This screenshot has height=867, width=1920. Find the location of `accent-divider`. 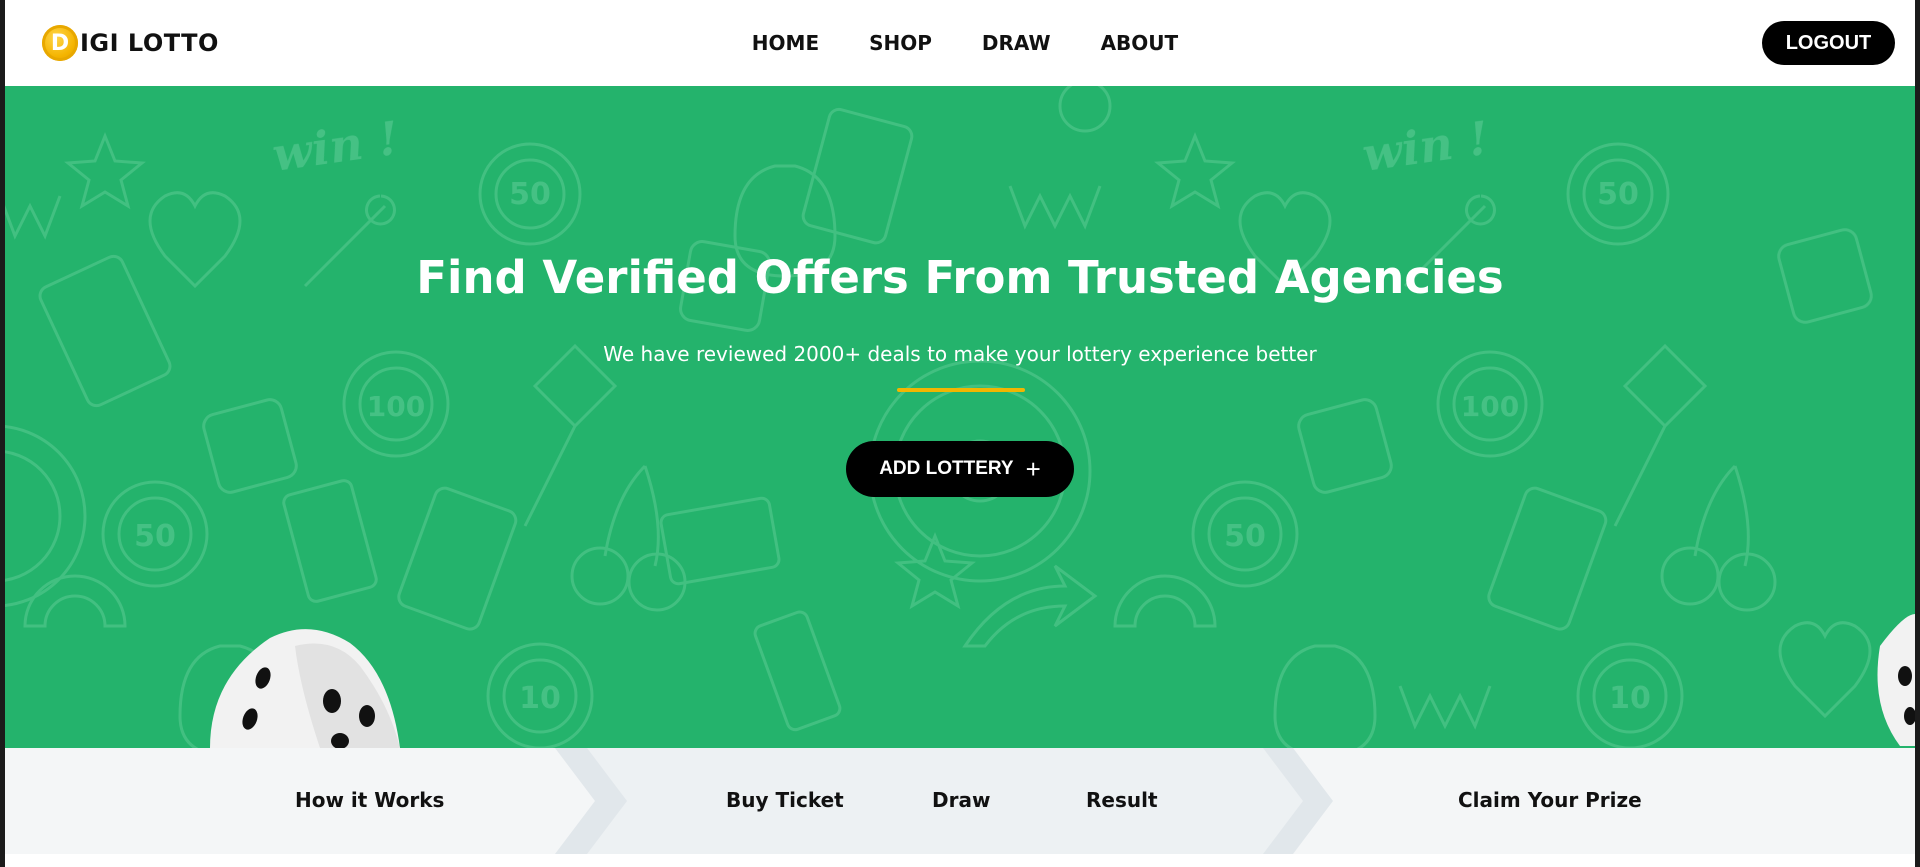

accent-divider is located at coordinates (961, 390).